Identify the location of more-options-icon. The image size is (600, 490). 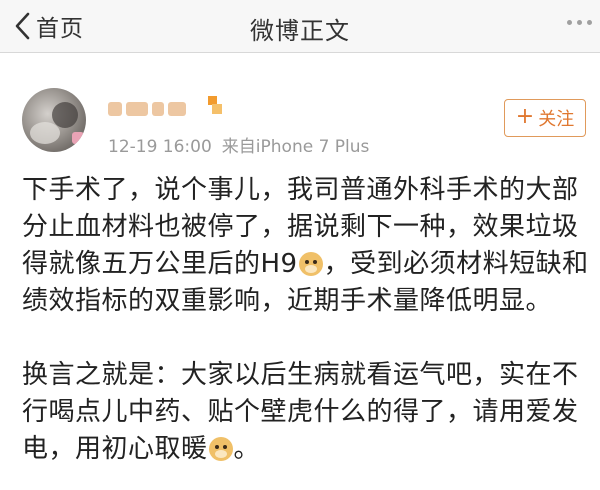
(579, 22).